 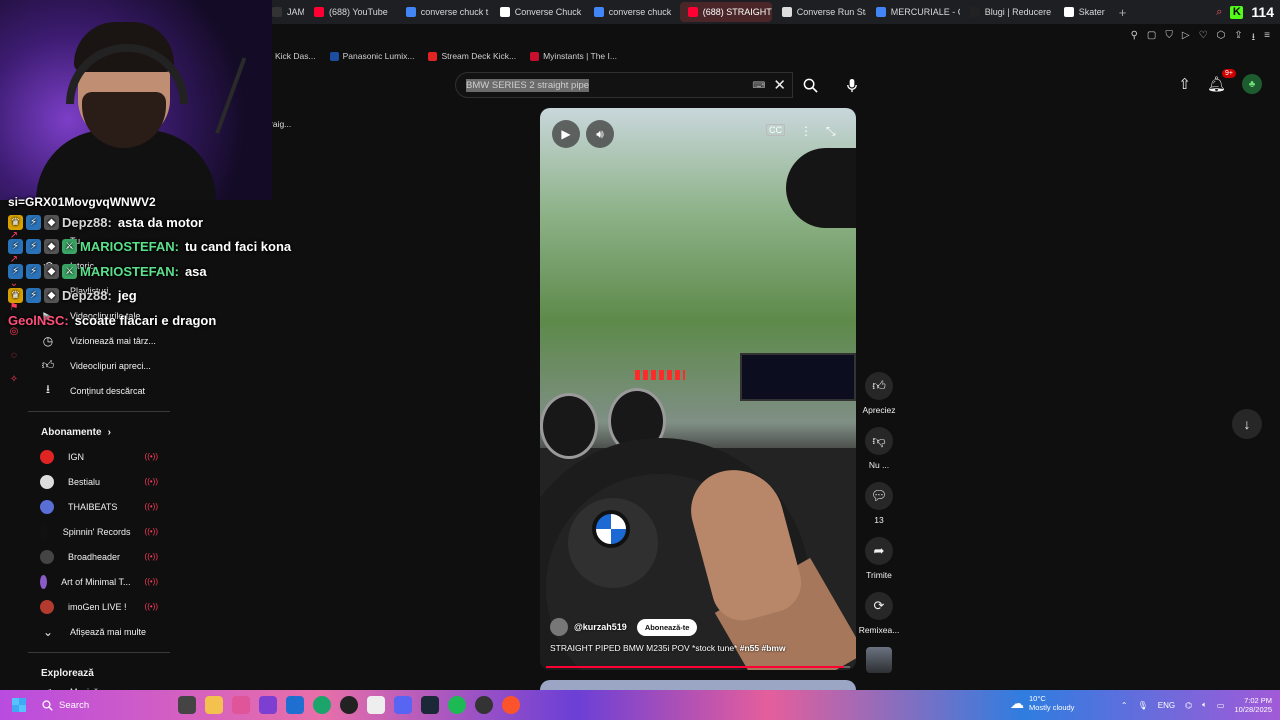 What do you see at coordinates (149, 271) in the screenshot?
I see `chat-message: ⚡ ⚡ ◆ ⚔ MARIOSTEFAN: asa` at bounding box center [149, 271].